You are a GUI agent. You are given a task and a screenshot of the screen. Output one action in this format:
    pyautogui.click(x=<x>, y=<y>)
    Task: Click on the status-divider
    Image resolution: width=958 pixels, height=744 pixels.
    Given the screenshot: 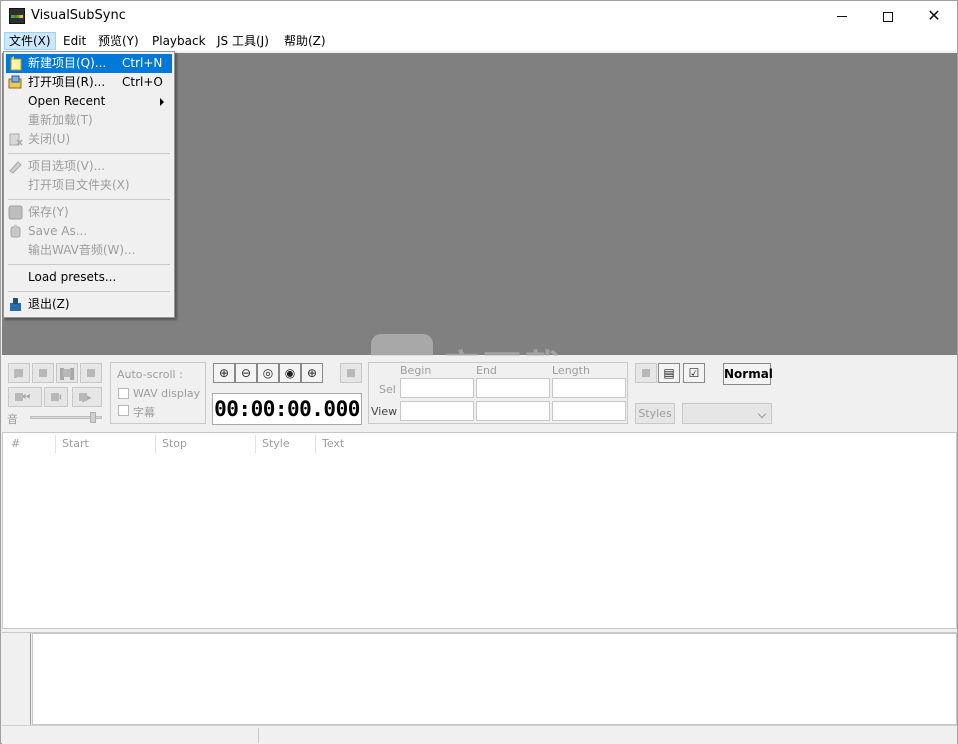 What is the action you would take?
    pyautogui.click(x=258, y=735)
    